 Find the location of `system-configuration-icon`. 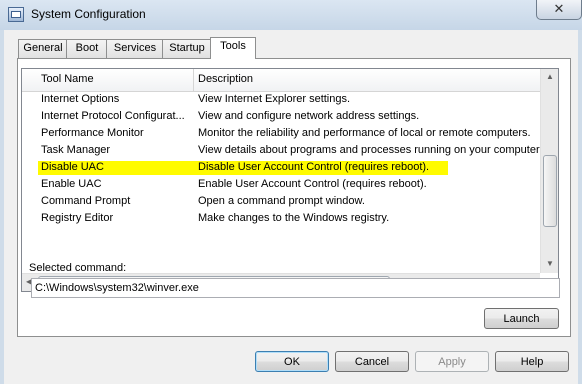

system-configuration-icon is located at coordinates (16, 14).